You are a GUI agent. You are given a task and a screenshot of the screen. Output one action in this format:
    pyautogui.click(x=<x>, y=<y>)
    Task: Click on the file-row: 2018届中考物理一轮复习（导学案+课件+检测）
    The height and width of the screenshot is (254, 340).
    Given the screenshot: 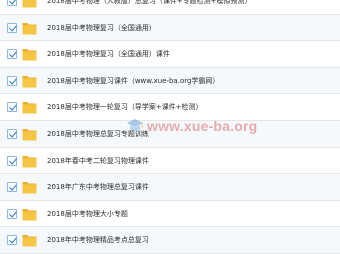 What is the action you would take?
    pyautogui.click(x=170, y=107)
    